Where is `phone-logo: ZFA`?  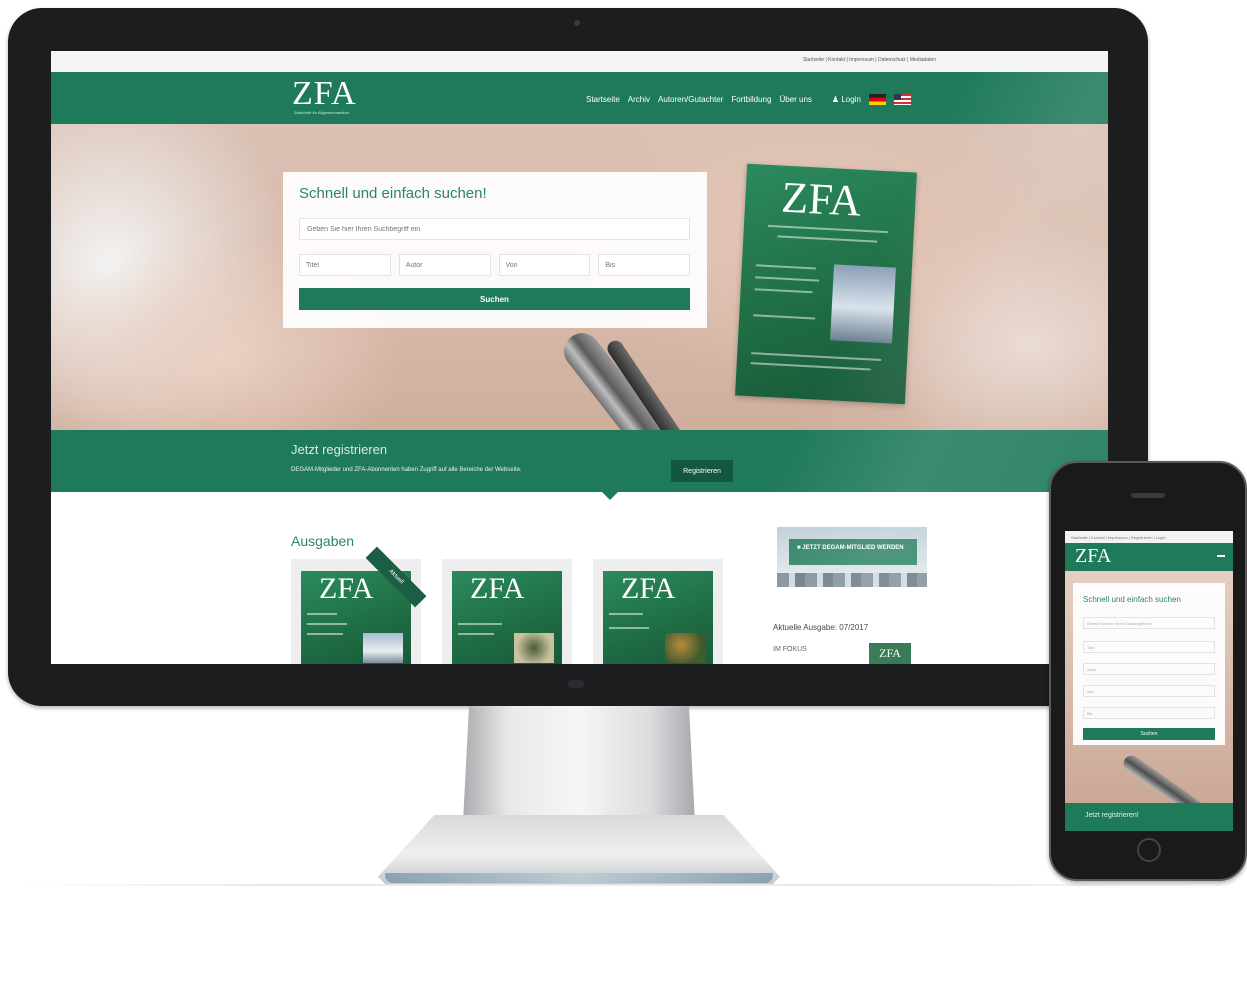
phone-logo: ZFA is located at coordinates (1093, 556).